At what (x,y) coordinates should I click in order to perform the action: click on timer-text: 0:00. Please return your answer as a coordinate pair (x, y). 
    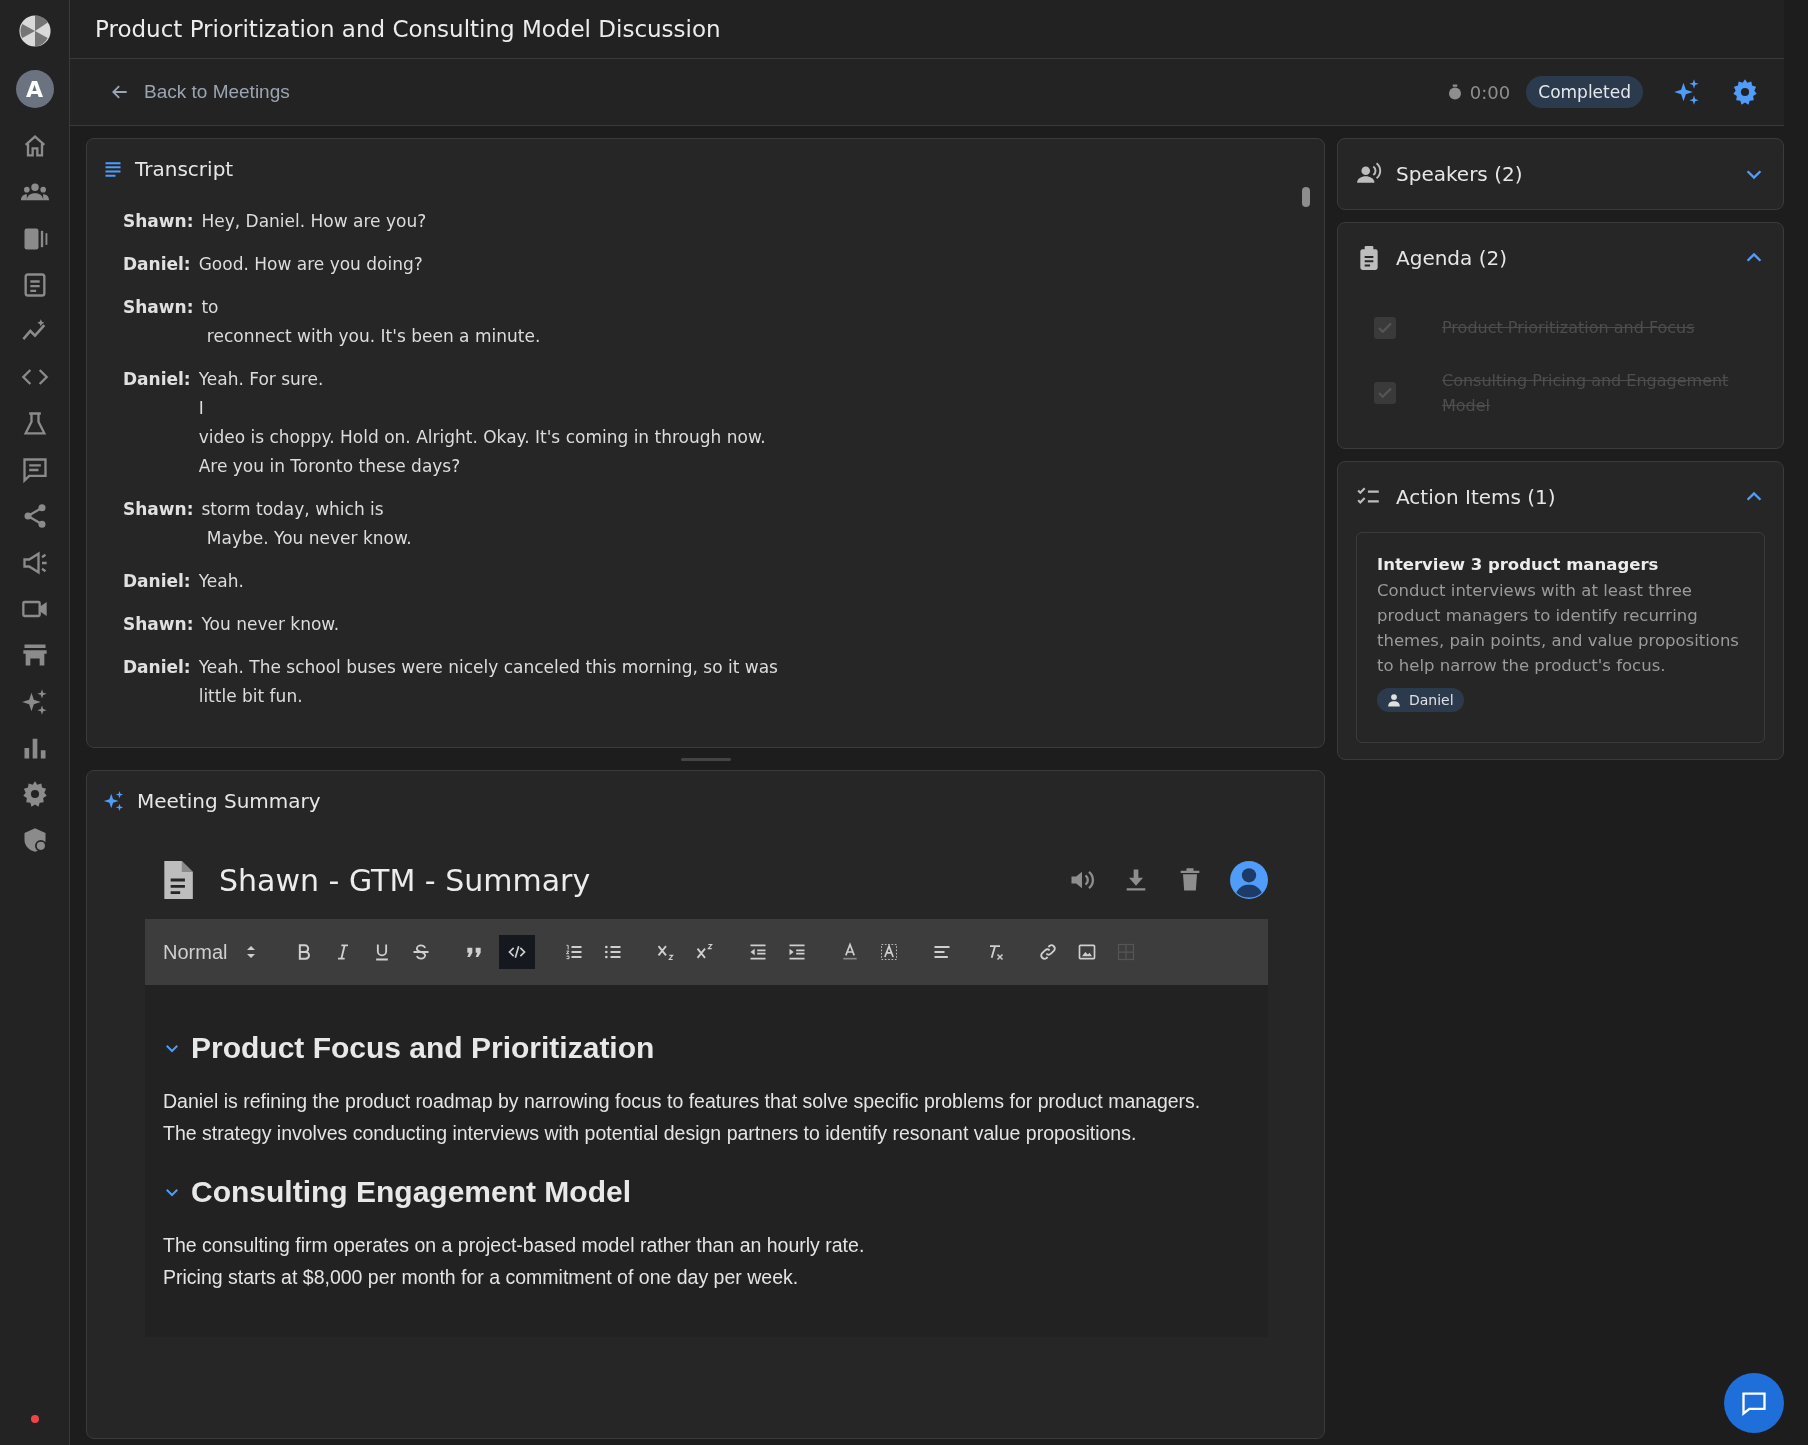
    Looking at the image, I should click on (1490, 92).